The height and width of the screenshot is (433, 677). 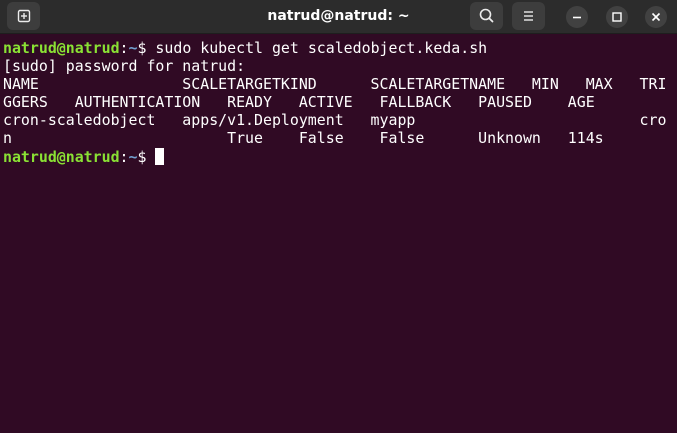 What do you see at coordinates (528, 16) in the screenshot?
I see `menu-button` at bounding box center [528, 16].